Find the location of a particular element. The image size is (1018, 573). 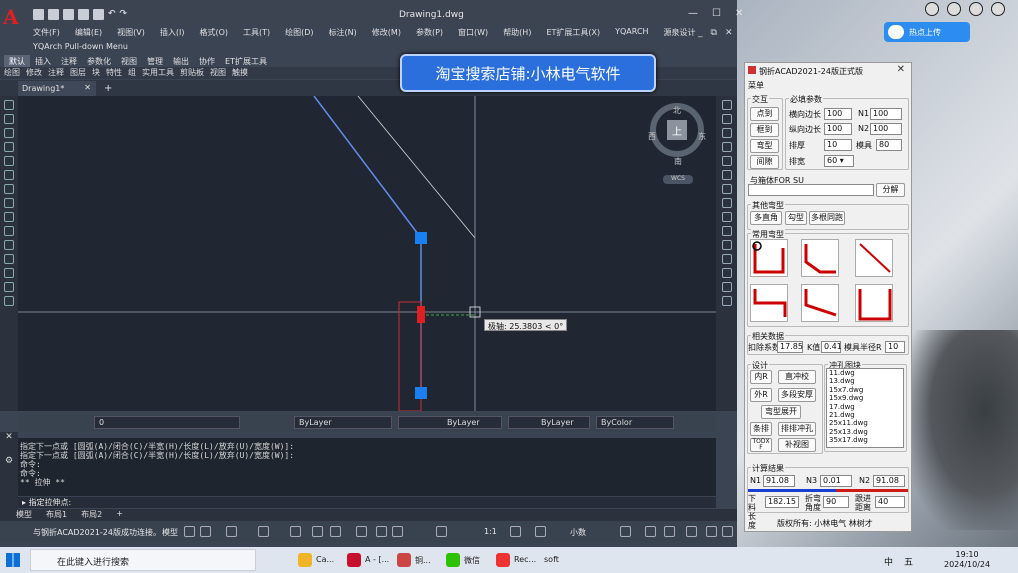

open-icon is located at coordinates (53, 14).